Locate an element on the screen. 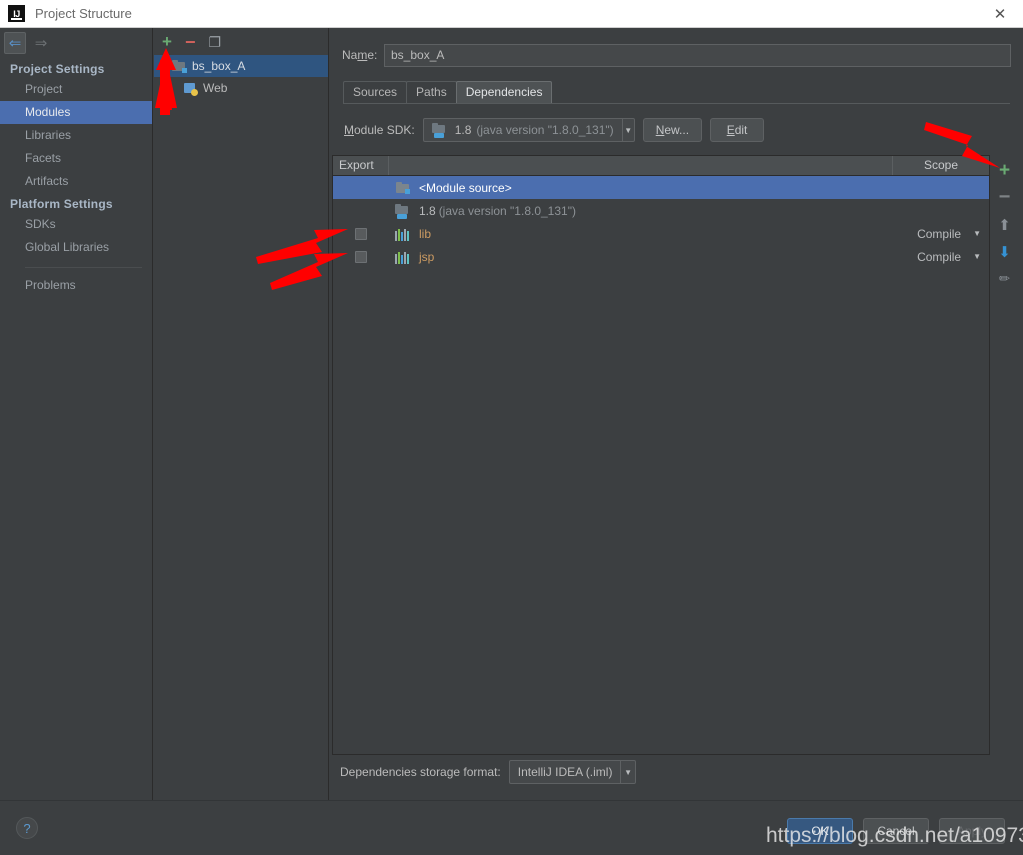 This screenshot has height=855, width=1023. storage-format-value: IntelliJ IDEA (.iml) is located at coordinates (565, 772).